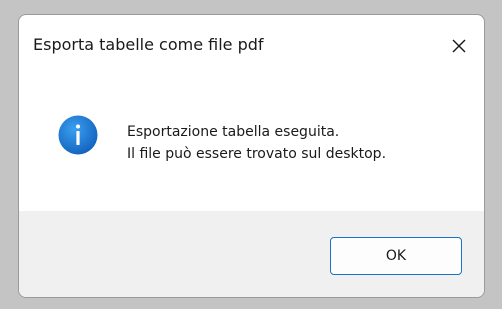 This screenshot has height=309, width=502. What do you see at coordinates (396, 256) in the screenshot?
I see `ok-button: OK` at bounding box center [396, 256].